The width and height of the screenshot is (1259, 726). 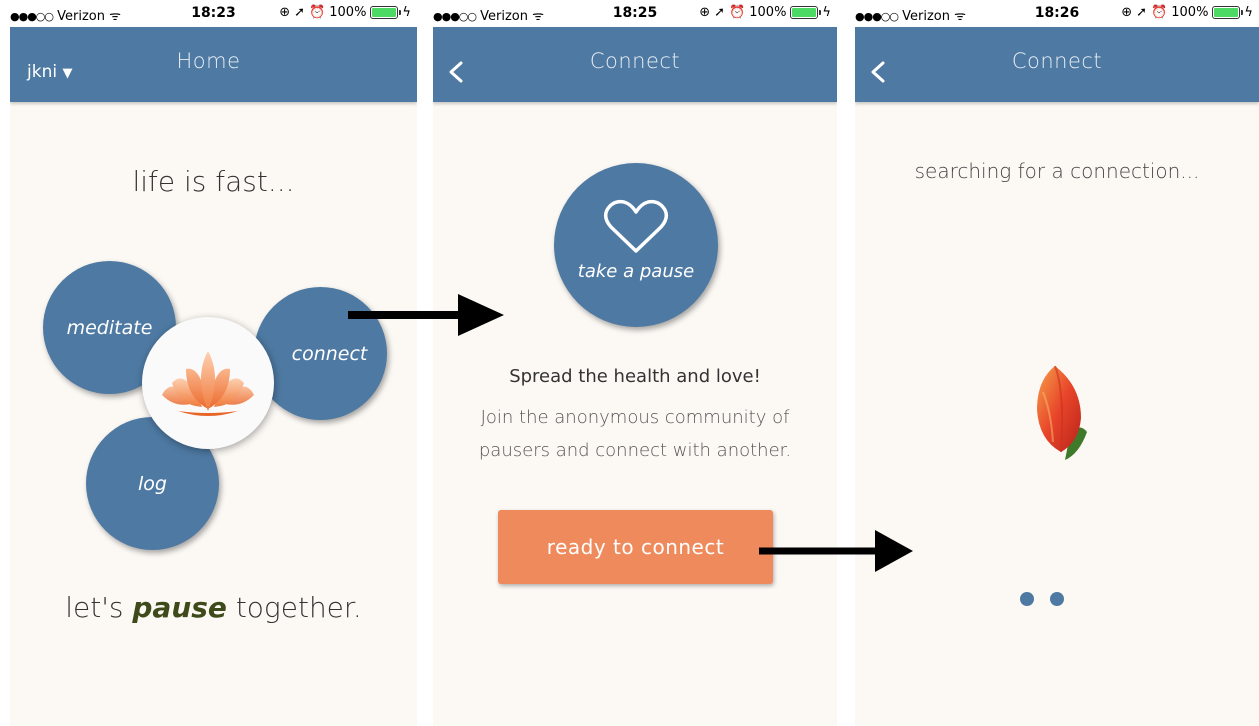 What do you see at coordinates (1062, 412) in the screenshot?
I see `tulip-icon` at bounding box center [1062, 412].